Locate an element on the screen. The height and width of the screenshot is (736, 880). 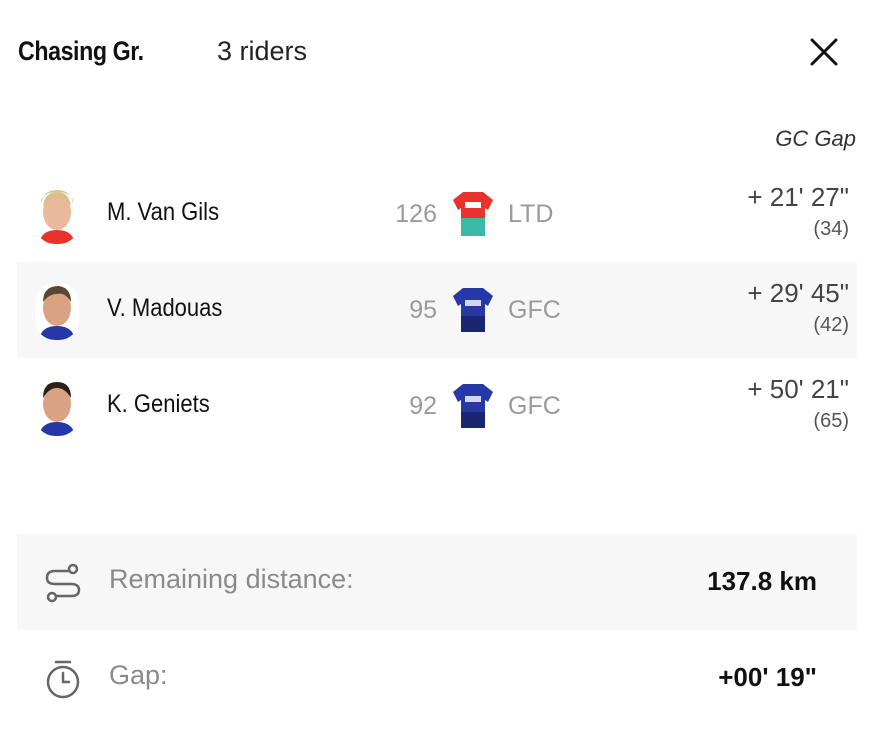
group-title: Chasing Gr. is located at coordinates (81, 51).